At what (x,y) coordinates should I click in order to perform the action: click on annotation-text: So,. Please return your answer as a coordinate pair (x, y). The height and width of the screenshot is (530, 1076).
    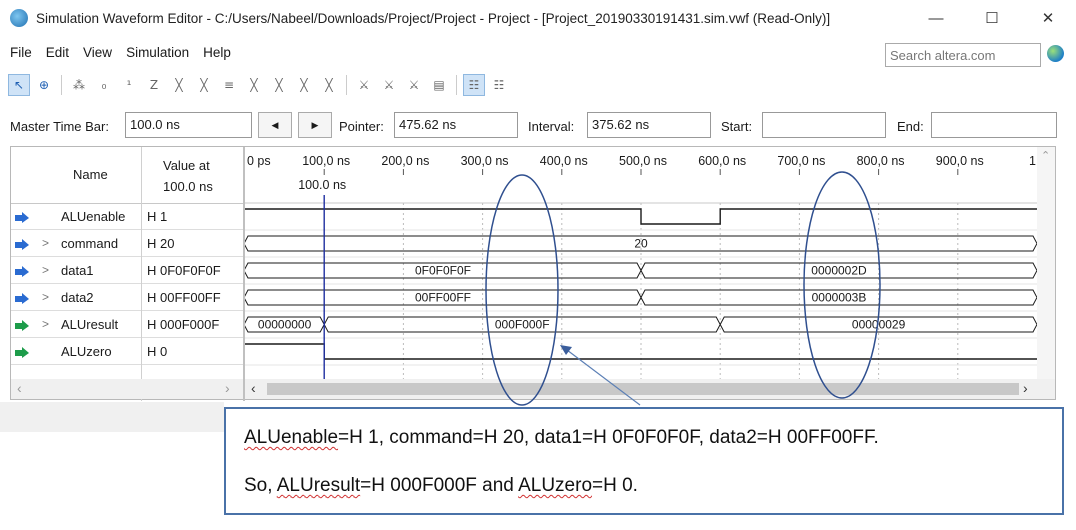
    Looking at the image, I should click on (260, 485).